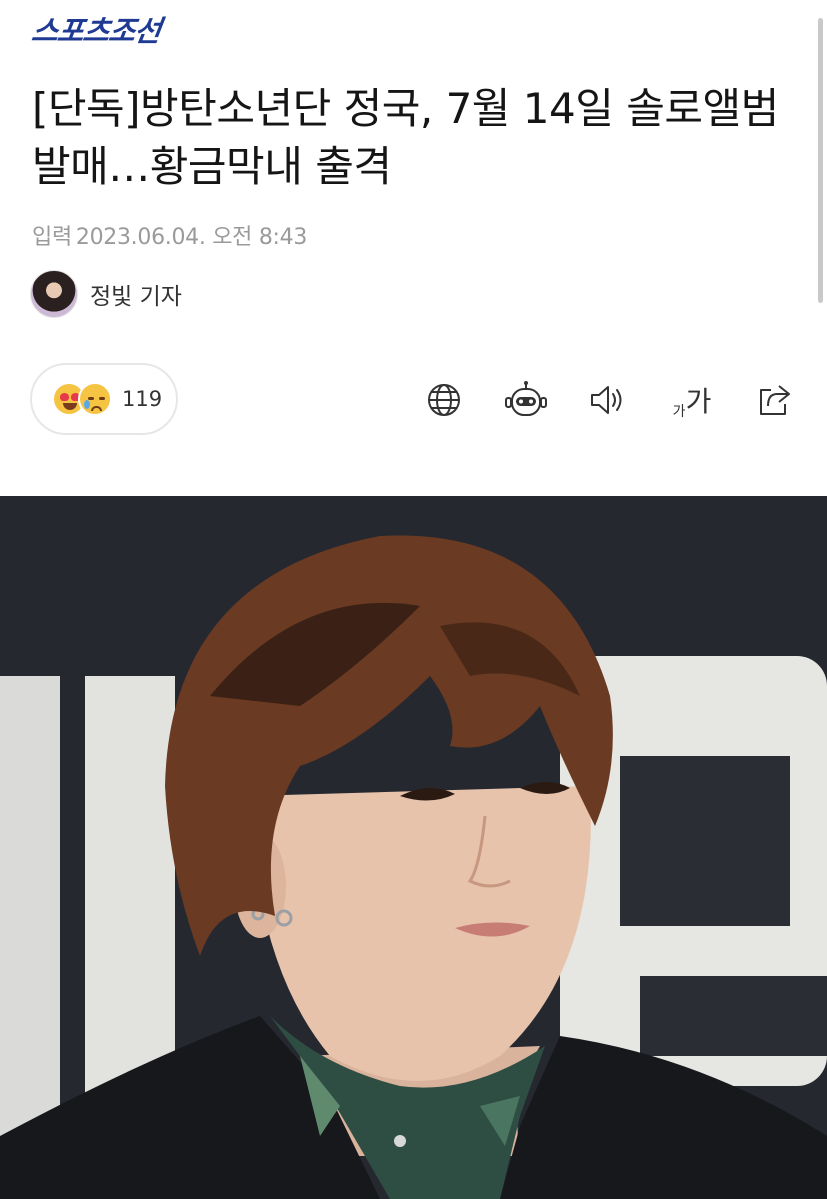  I want to click on translate-button, so click(444, 400).